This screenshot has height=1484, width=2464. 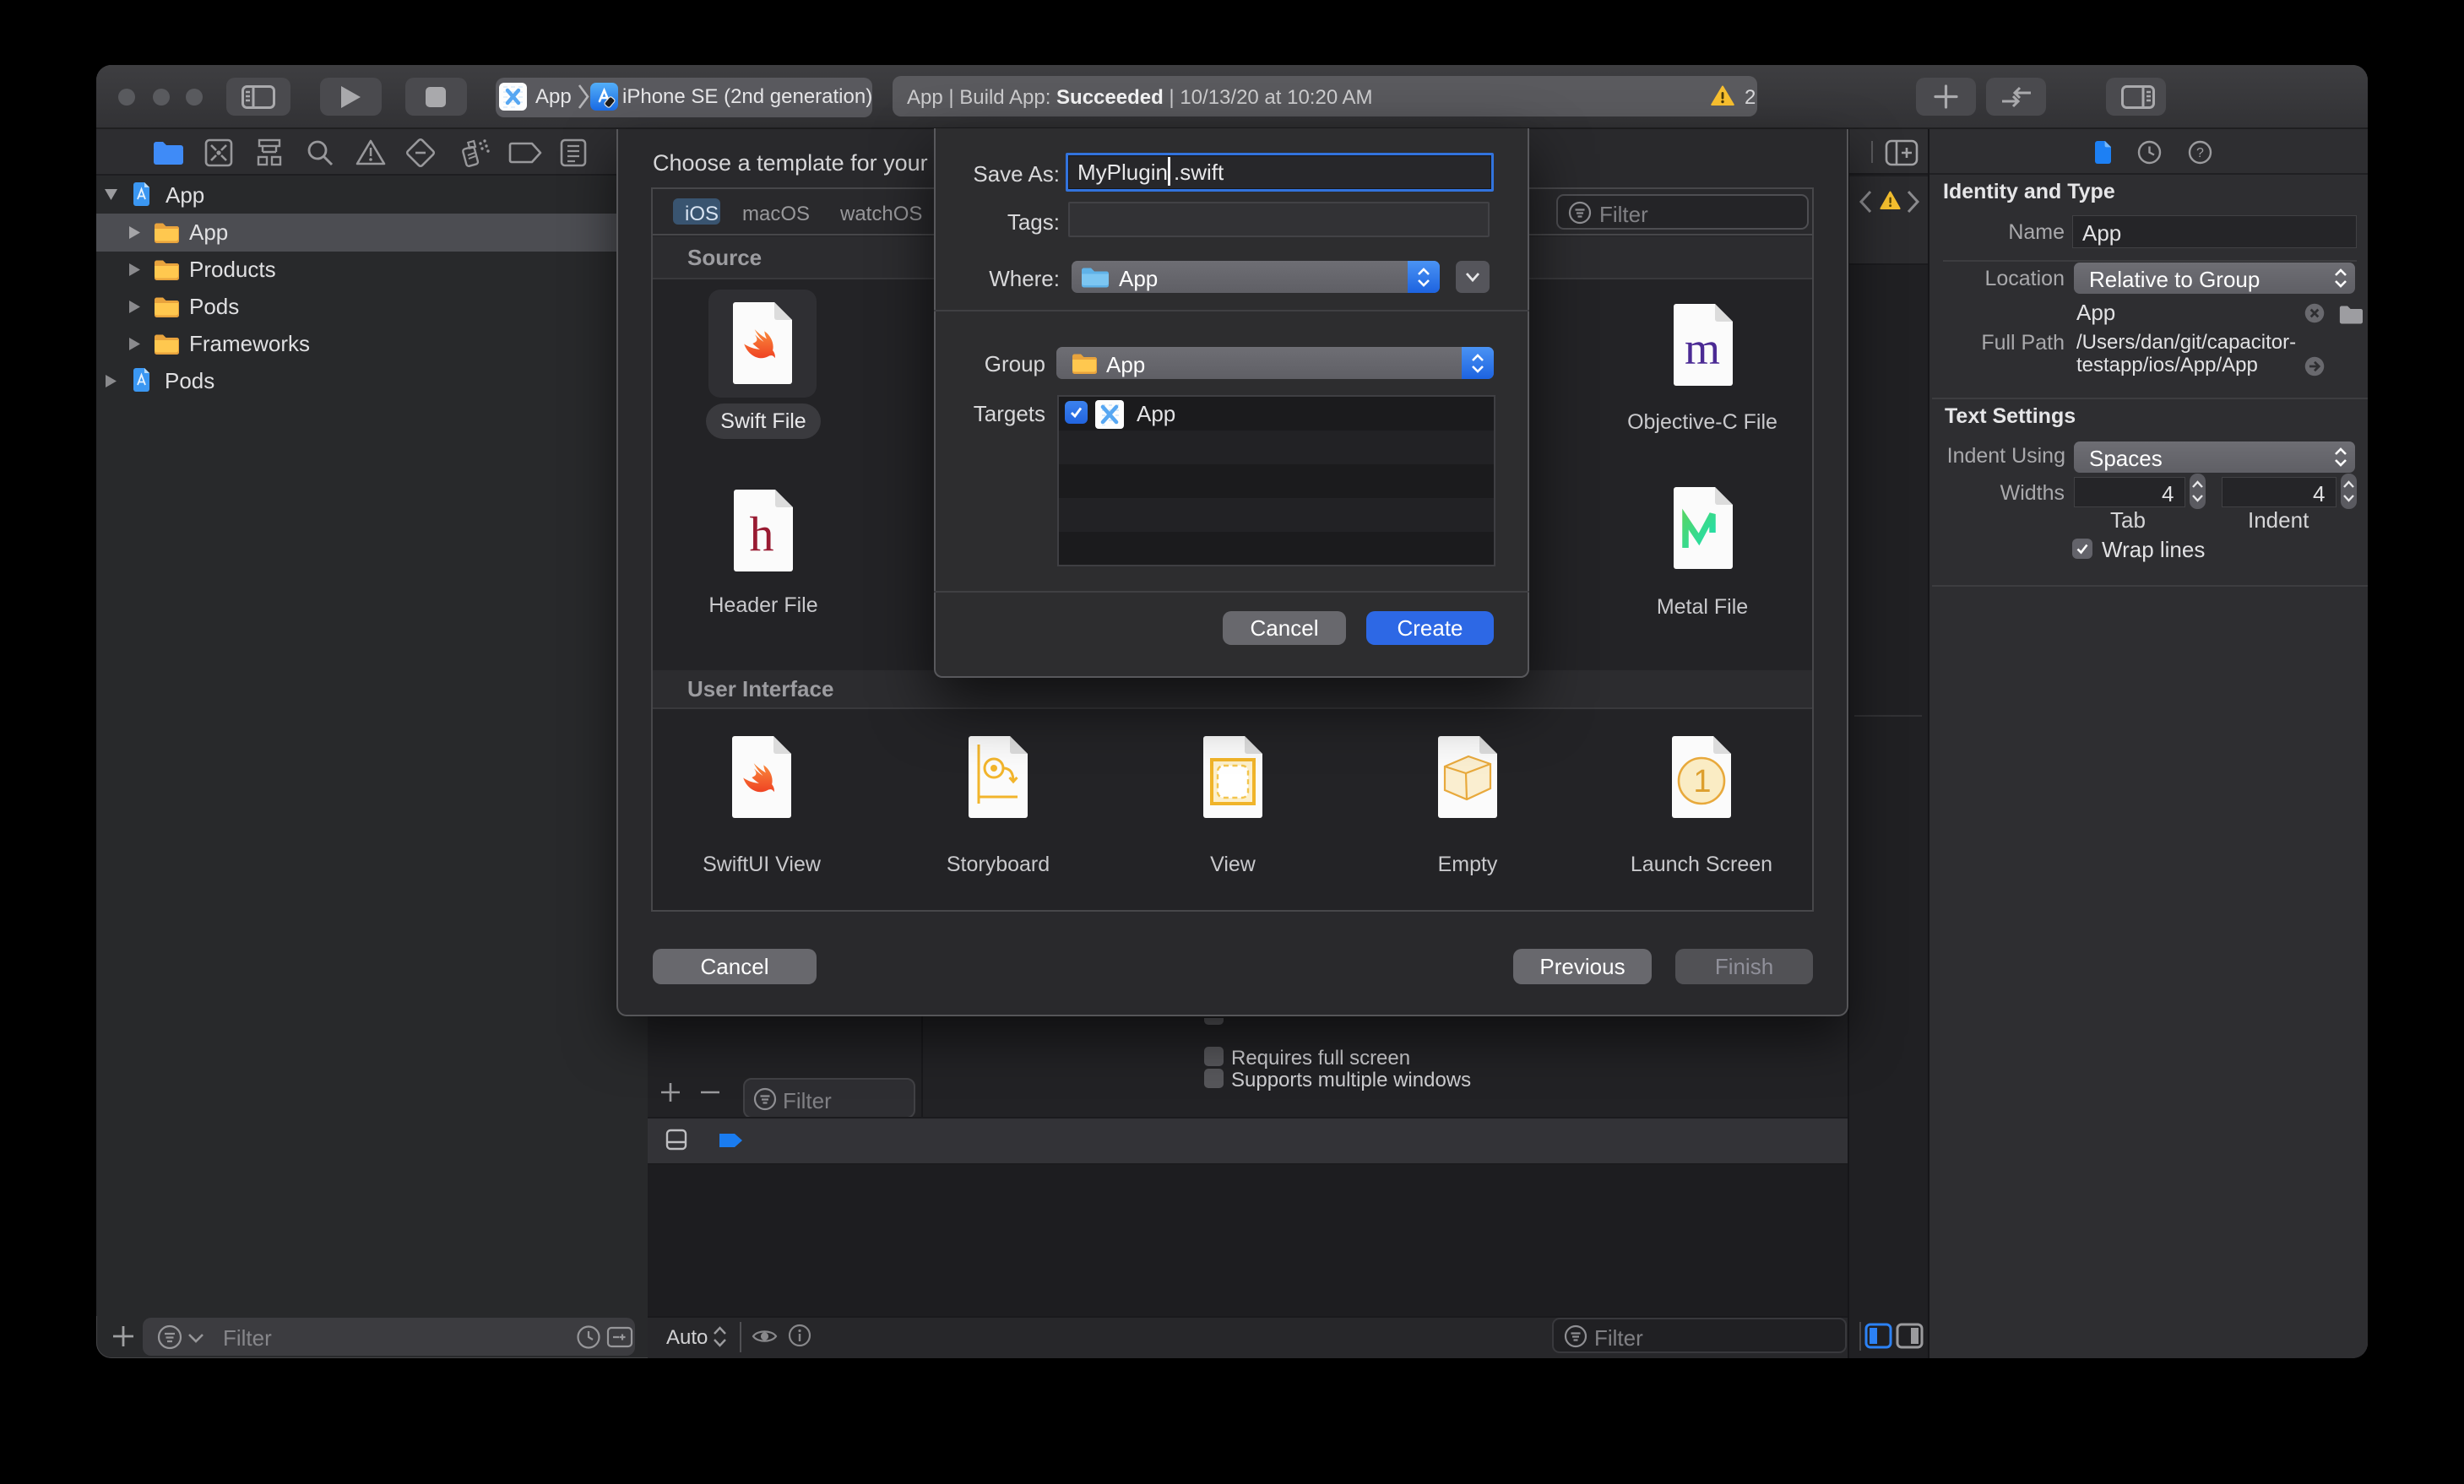 I want to click on svg-text: m, so click(x=1702, y=348).